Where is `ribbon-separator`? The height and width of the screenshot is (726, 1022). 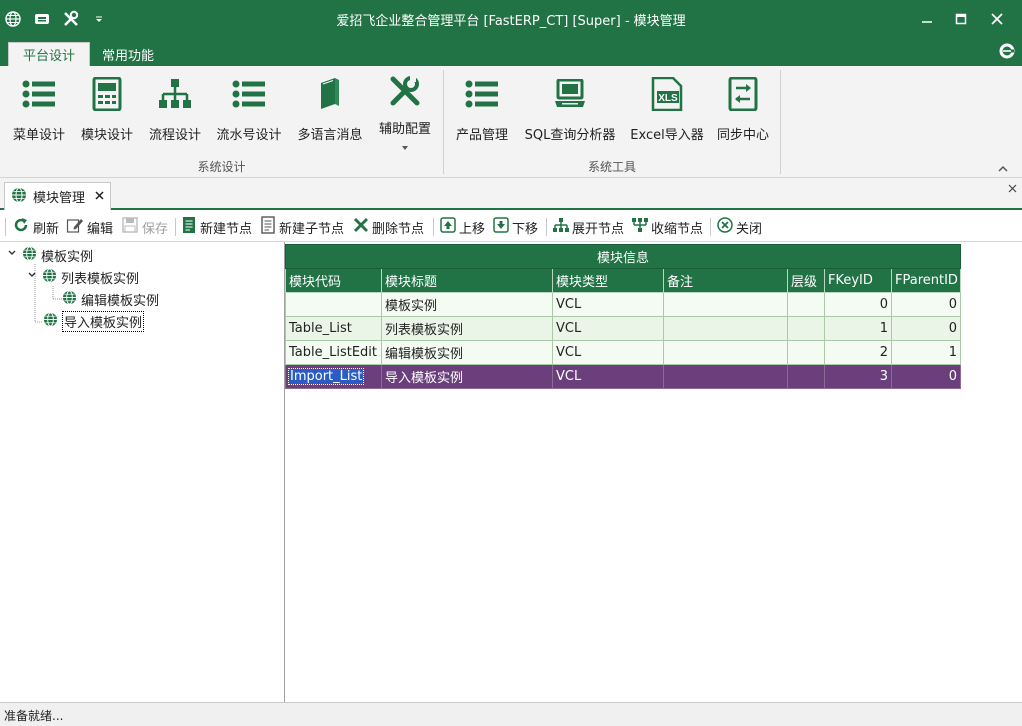 ribbon-separator is located at coordinates (780, 122).